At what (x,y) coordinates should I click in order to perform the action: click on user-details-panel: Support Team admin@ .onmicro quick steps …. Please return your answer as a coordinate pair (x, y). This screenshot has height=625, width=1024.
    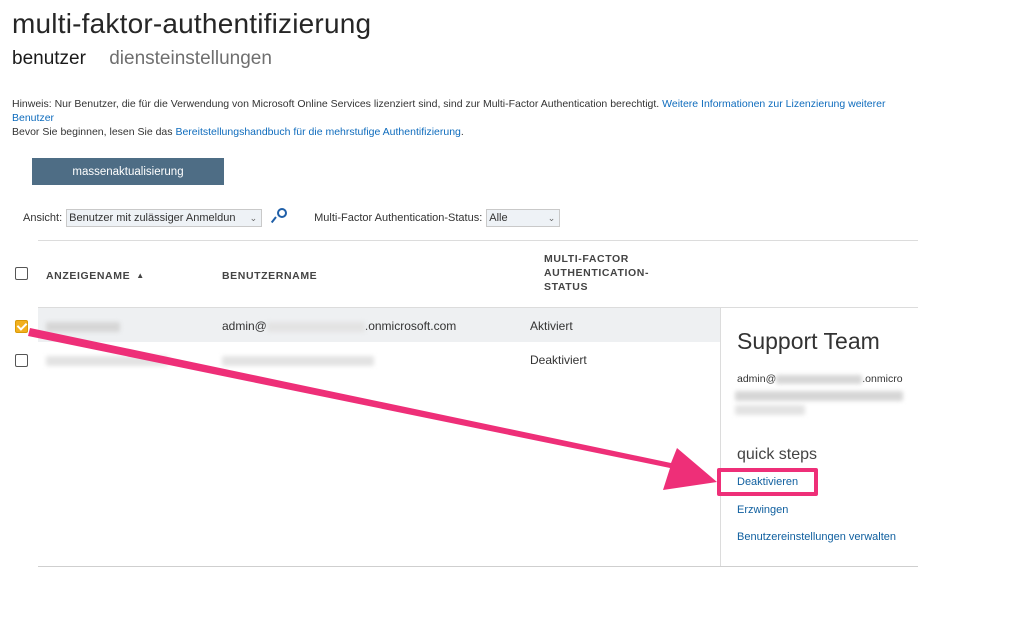
    Looking at the image, I should click on (819, 437).